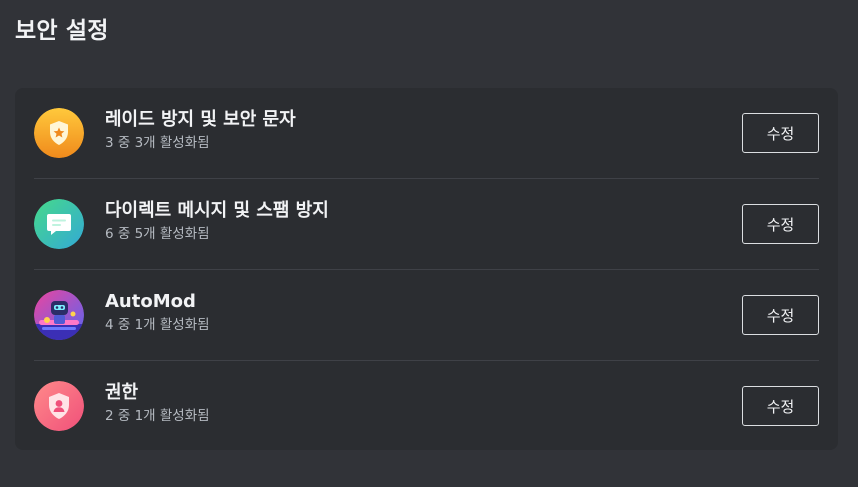 Image resolution: width=858 pixels, height=487 pixels. I want to click on setting-status: 6 중 5개 활성화됨, so click(157, 234).